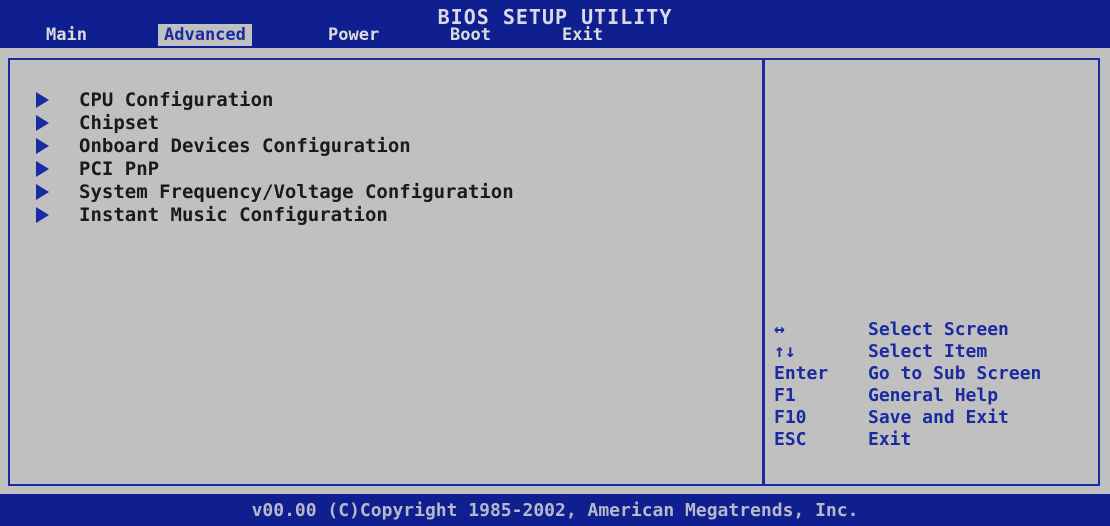 The image size is (1110, 526). What do you see at coordinates (119, 122) in the screenshot?
I see `menu-item-label: Chipset` at bounding box center [119, 122].